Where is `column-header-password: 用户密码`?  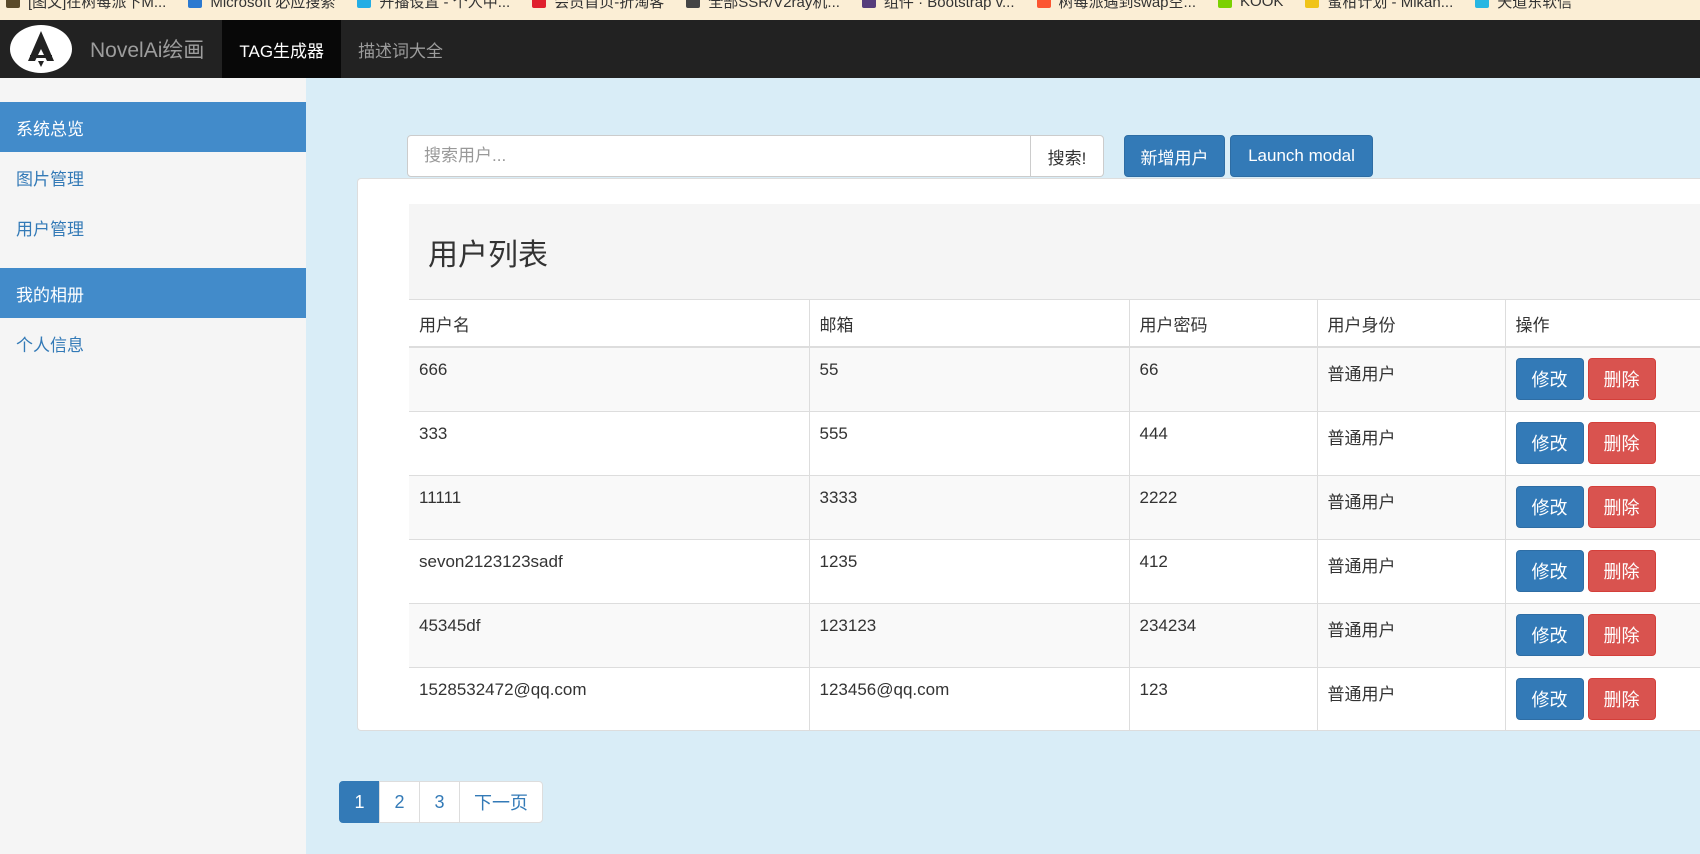 column-header-password: 用户密码 is located at coordinates (1223, 324).